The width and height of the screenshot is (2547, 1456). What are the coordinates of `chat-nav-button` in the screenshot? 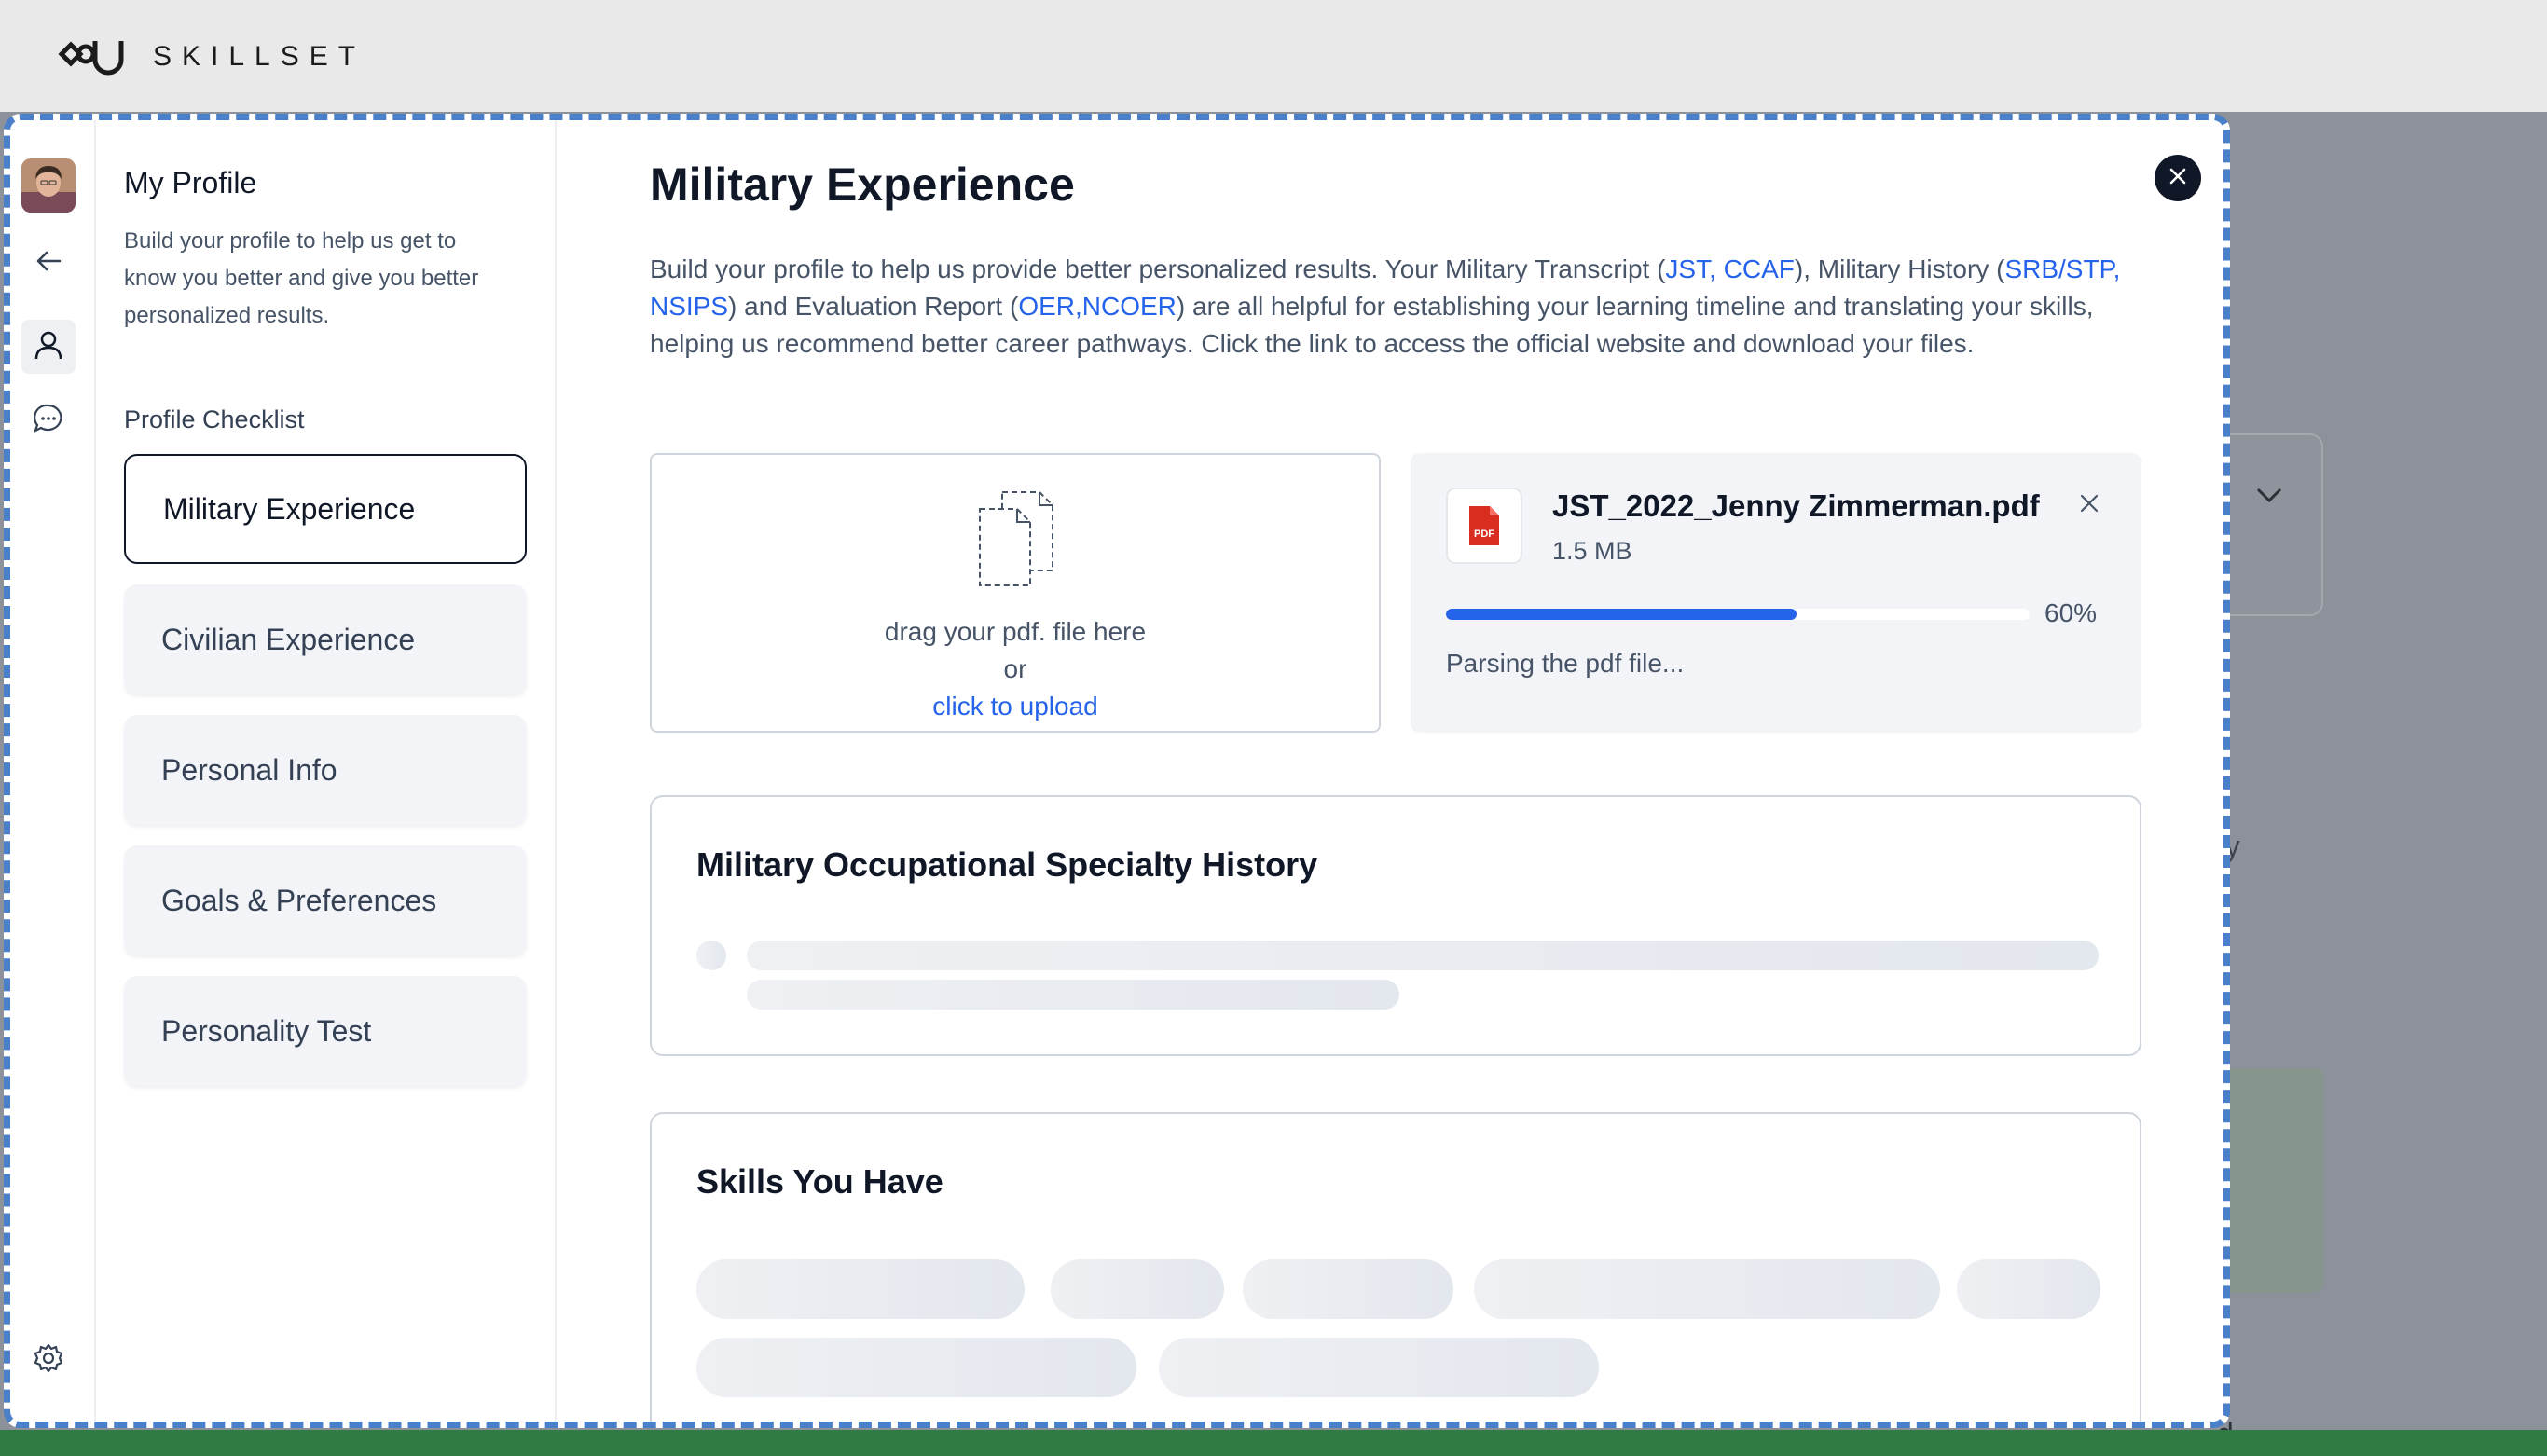 It's located at (48, 420).